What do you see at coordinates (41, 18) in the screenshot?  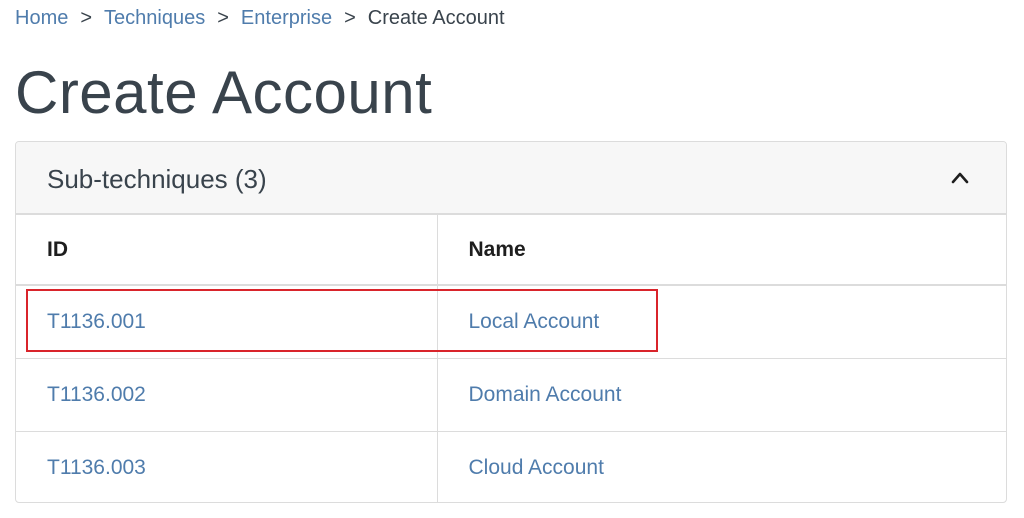 I see `breadcrumb-home-link: Home` at bounding box center [41, 18].